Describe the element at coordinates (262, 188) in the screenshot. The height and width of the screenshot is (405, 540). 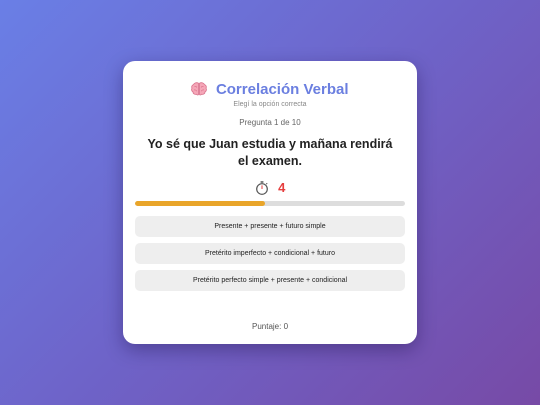
I see `stopwatch-icon` at that location.